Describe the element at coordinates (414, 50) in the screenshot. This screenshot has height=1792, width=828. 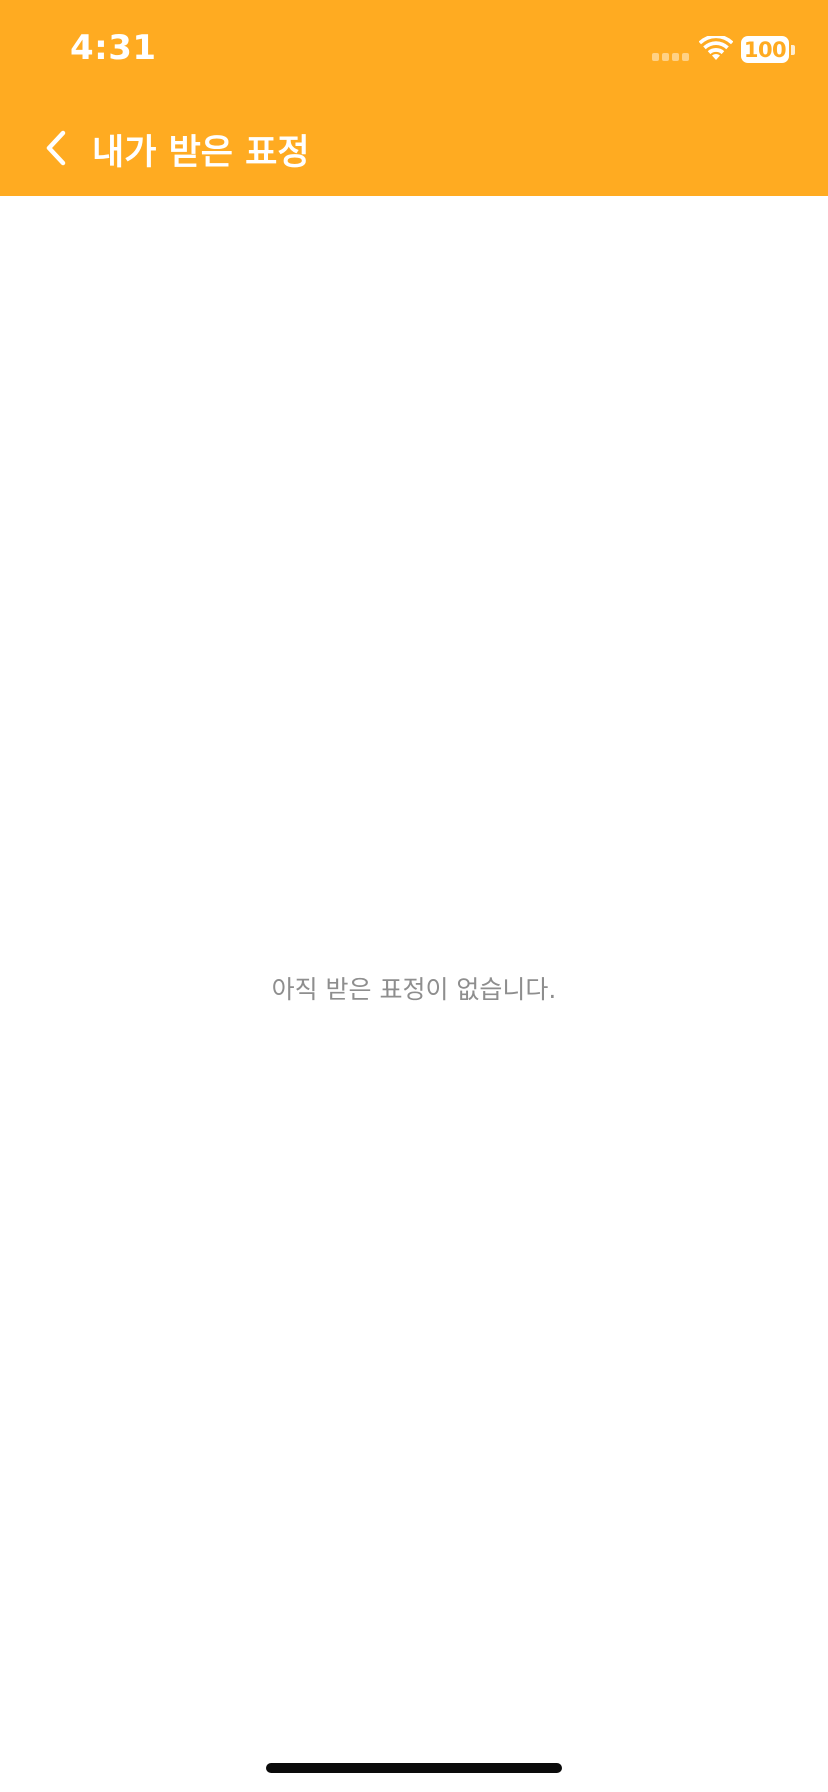
I see `status-bar: 4:31 100` at that location.